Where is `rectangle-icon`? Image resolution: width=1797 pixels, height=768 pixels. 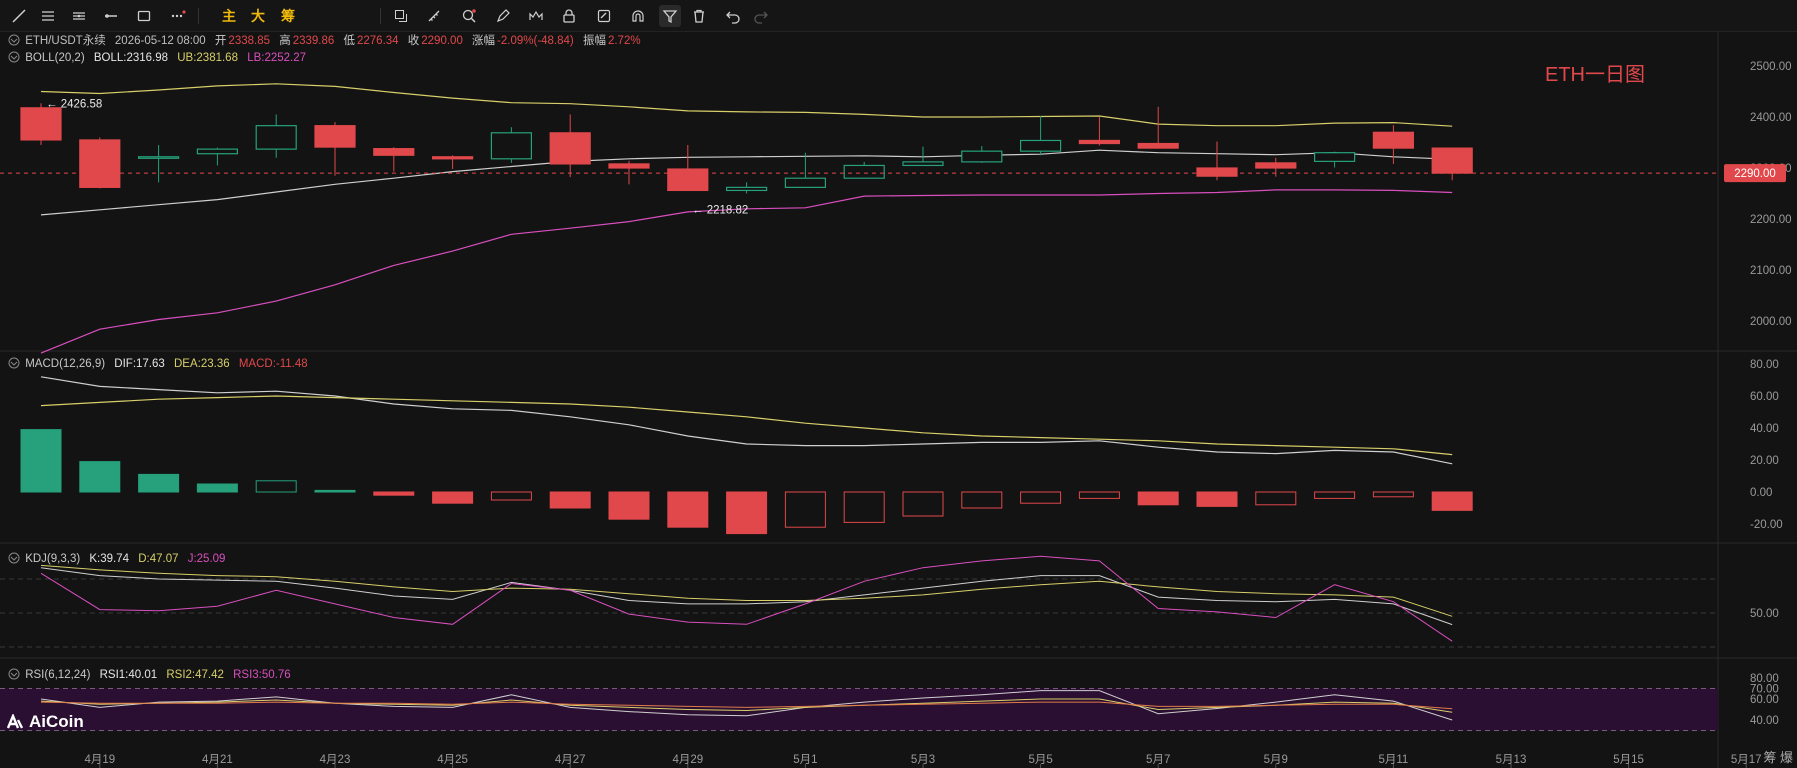
rectangle-icon is located at coordinates (144, 16).